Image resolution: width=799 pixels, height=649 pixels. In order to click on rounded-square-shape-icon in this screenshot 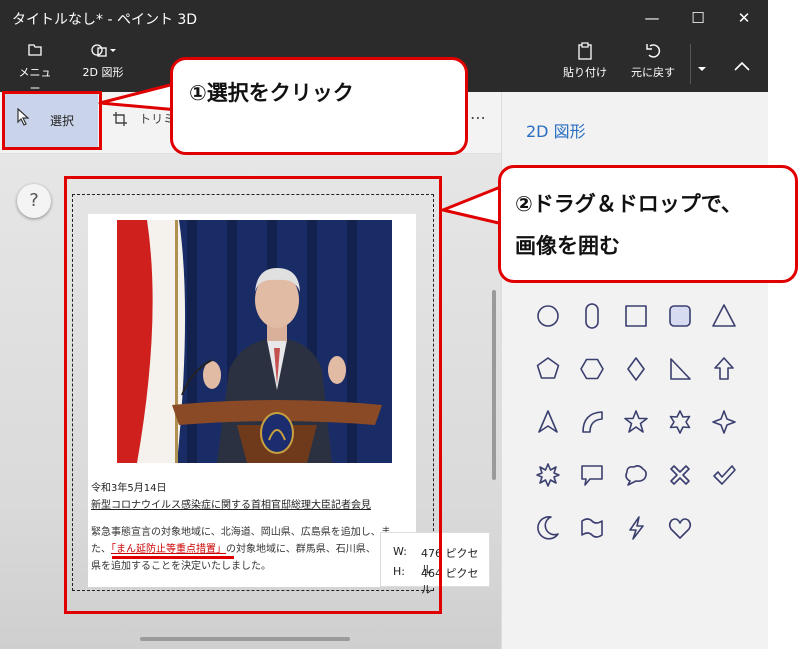, I will do `click(680, 316)`.